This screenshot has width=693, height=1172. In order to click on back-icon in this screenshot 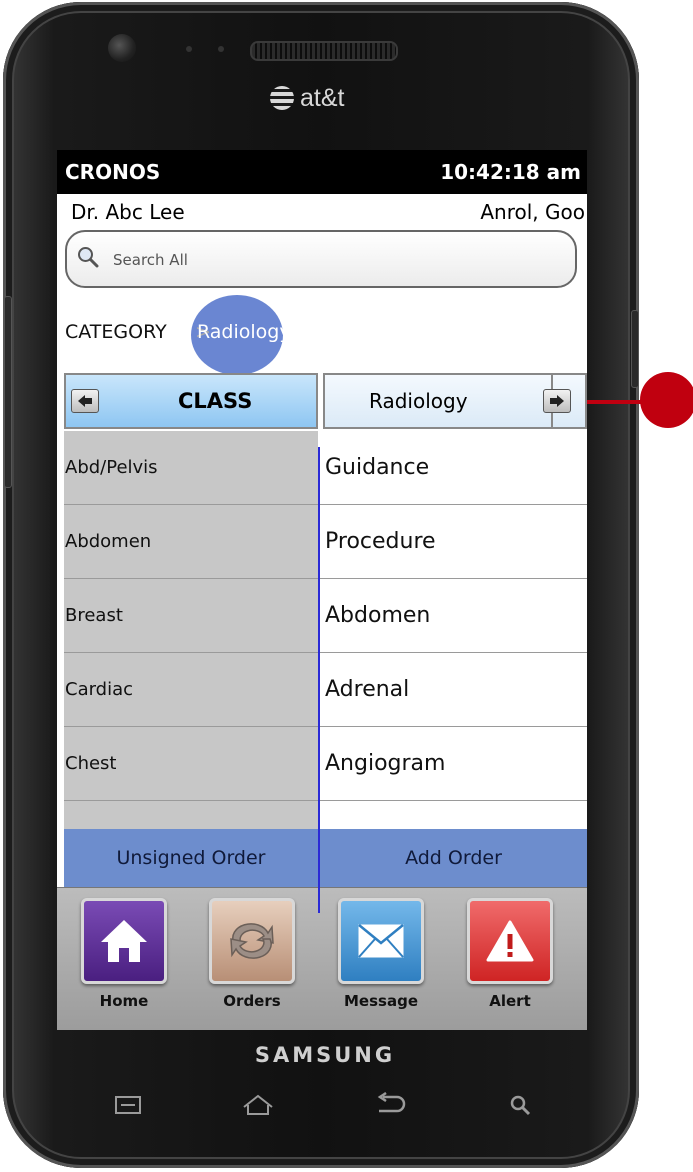, I will do `click(391, 1102)`.